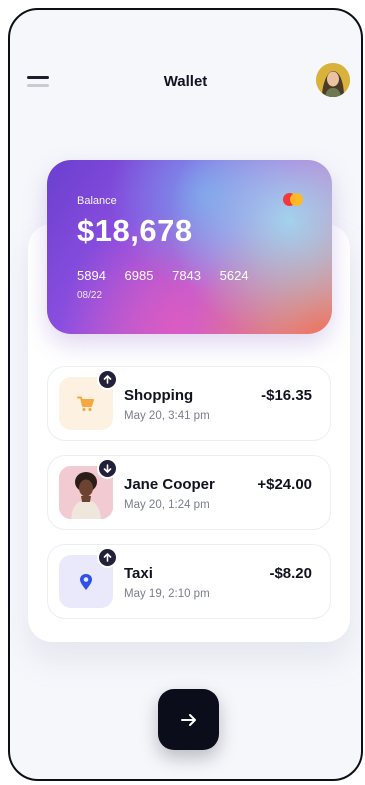  What do you see at coordinates (286, 395) in the screenshot?
I see `transaction-amount: -$16.35` at bounding box center [286, 395].